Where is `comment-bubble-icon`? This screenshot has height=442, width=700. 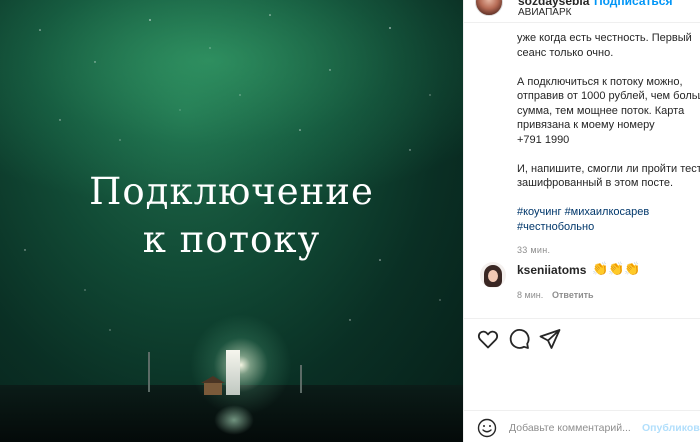 comment-bubble-icon is located at coordinates (519, 339).